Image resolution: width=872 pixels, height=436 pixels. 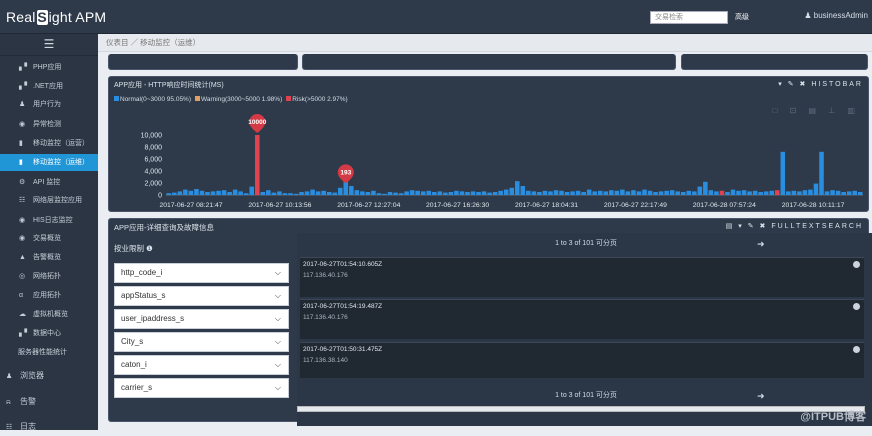 What do you see at coordinates (581, 409) in the screenshot?
I see `horizontal-scrollbar` at bounding box center [581, 409].